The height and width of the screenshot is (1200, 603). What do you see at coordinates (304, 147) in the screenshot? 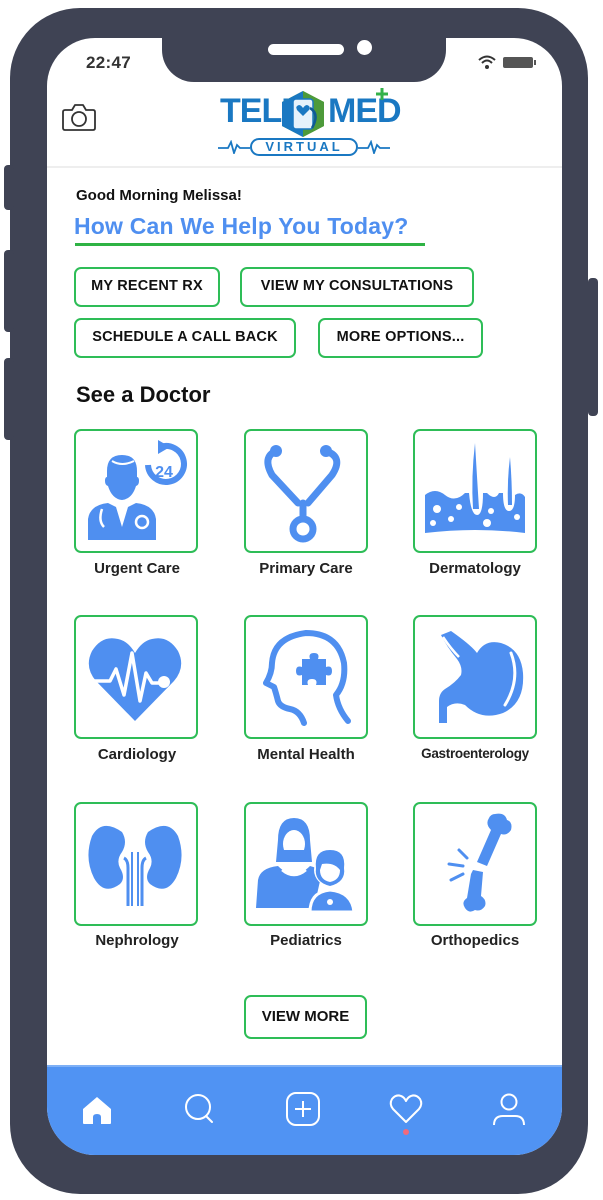
I see `logo-tagline: VIRTUAL` at bounding box center [304, 147].